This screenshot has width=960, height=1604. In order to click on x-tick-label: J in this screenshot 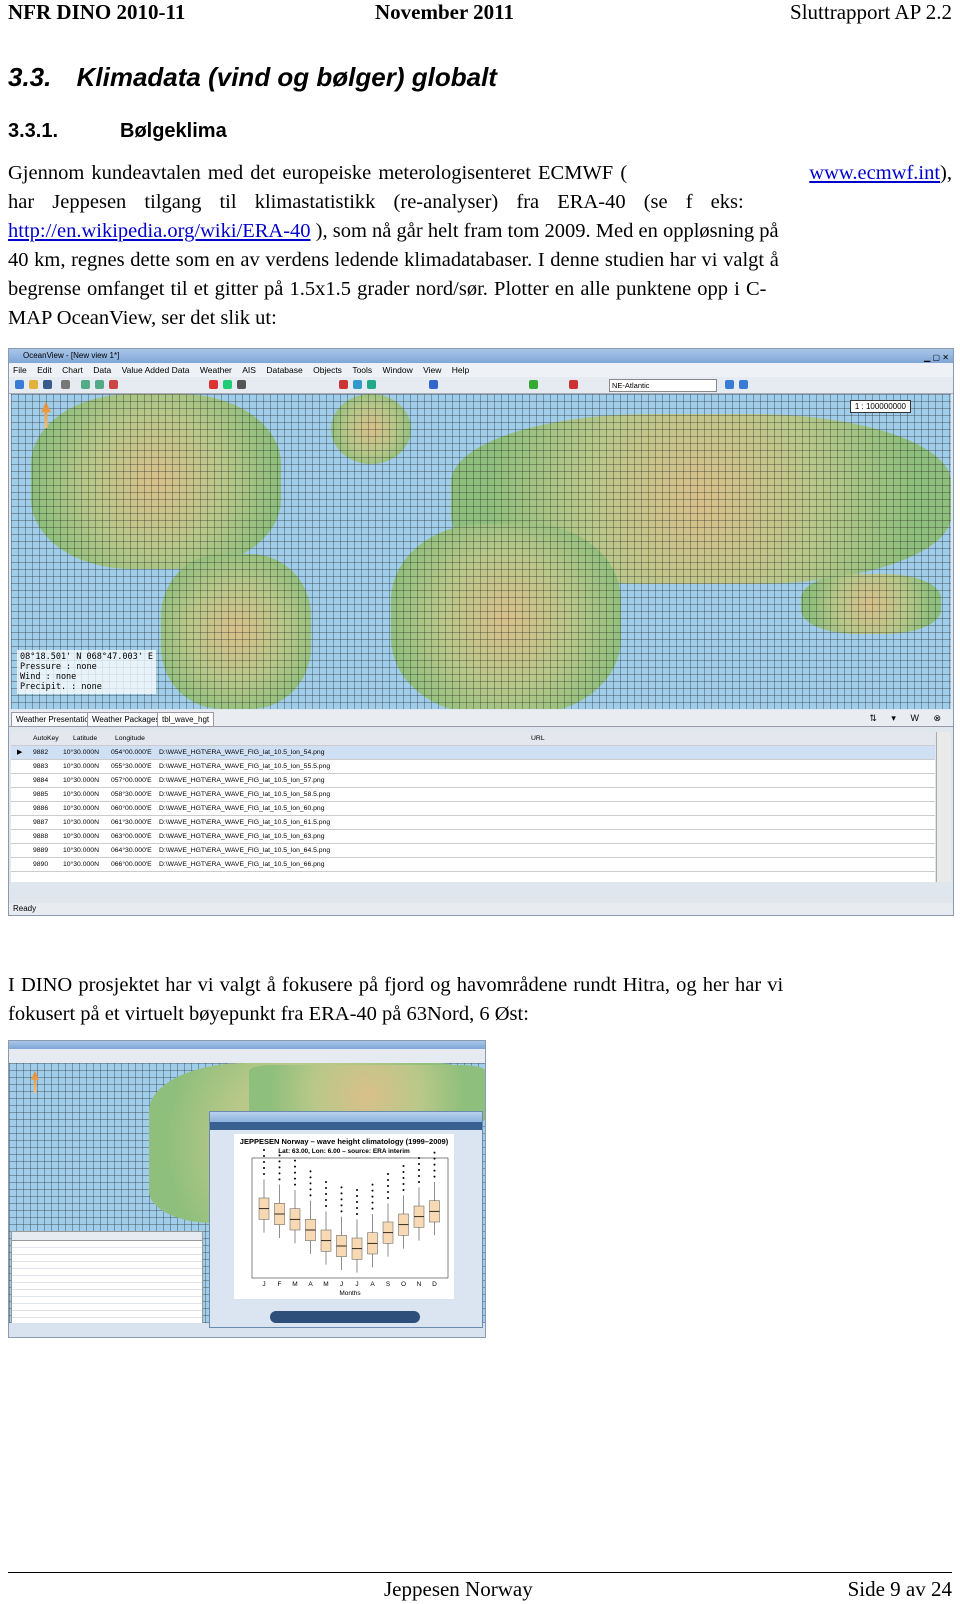, I will do `click(263, 1284)`.